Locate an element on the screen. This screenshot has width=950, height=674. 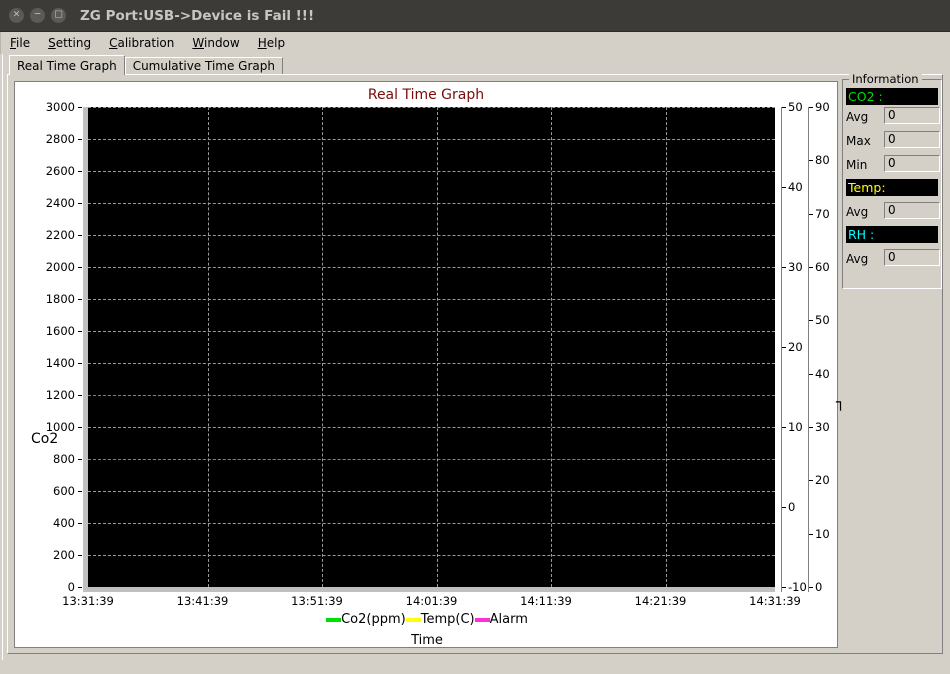
maximize-glyph: □ is located at coordinates (58, 14).